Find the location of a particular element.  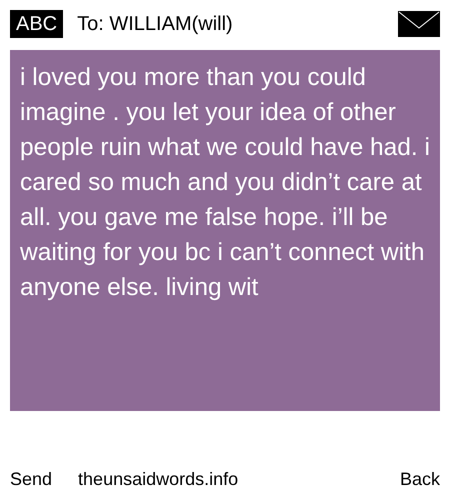

keyboard-mode-label: ABC is located at coordinates (37, 24).